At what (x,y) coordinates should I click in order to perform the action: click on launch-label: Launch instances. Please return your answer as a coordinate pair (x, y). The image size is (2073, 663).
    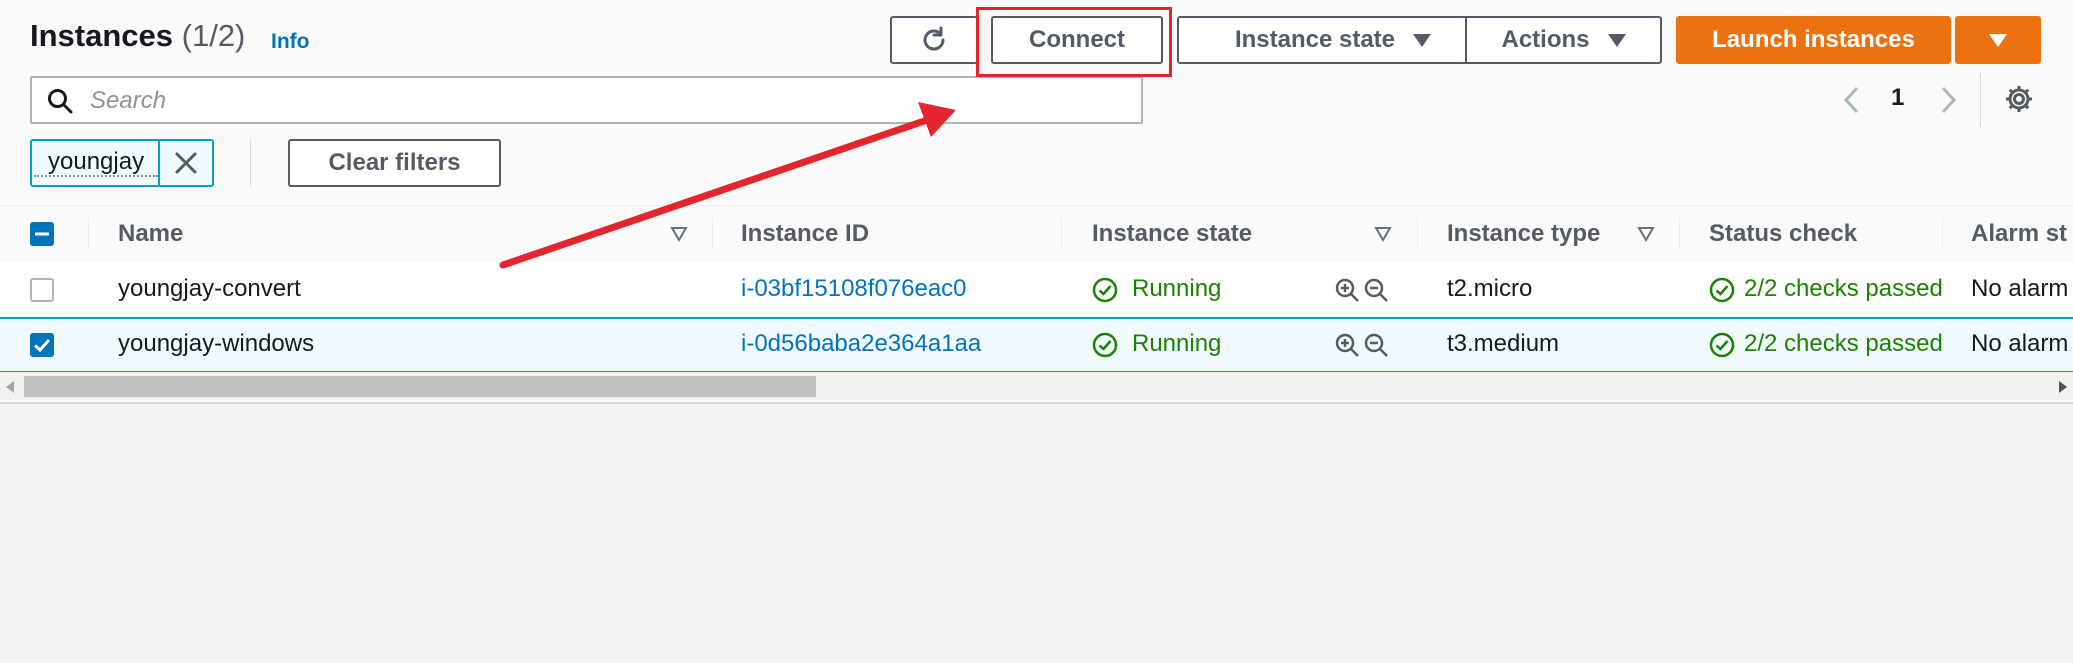
    Looking at the image, I should click on (1813, 39).